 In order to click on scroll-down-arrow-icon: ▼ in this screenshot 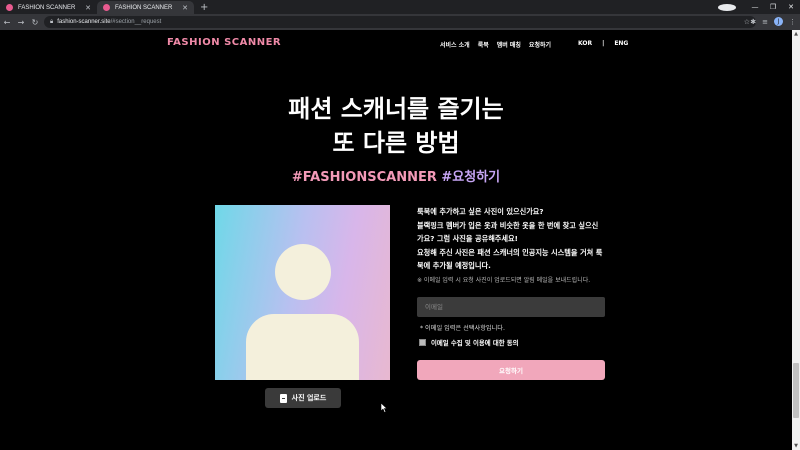, I will do `click(796, 446)`.